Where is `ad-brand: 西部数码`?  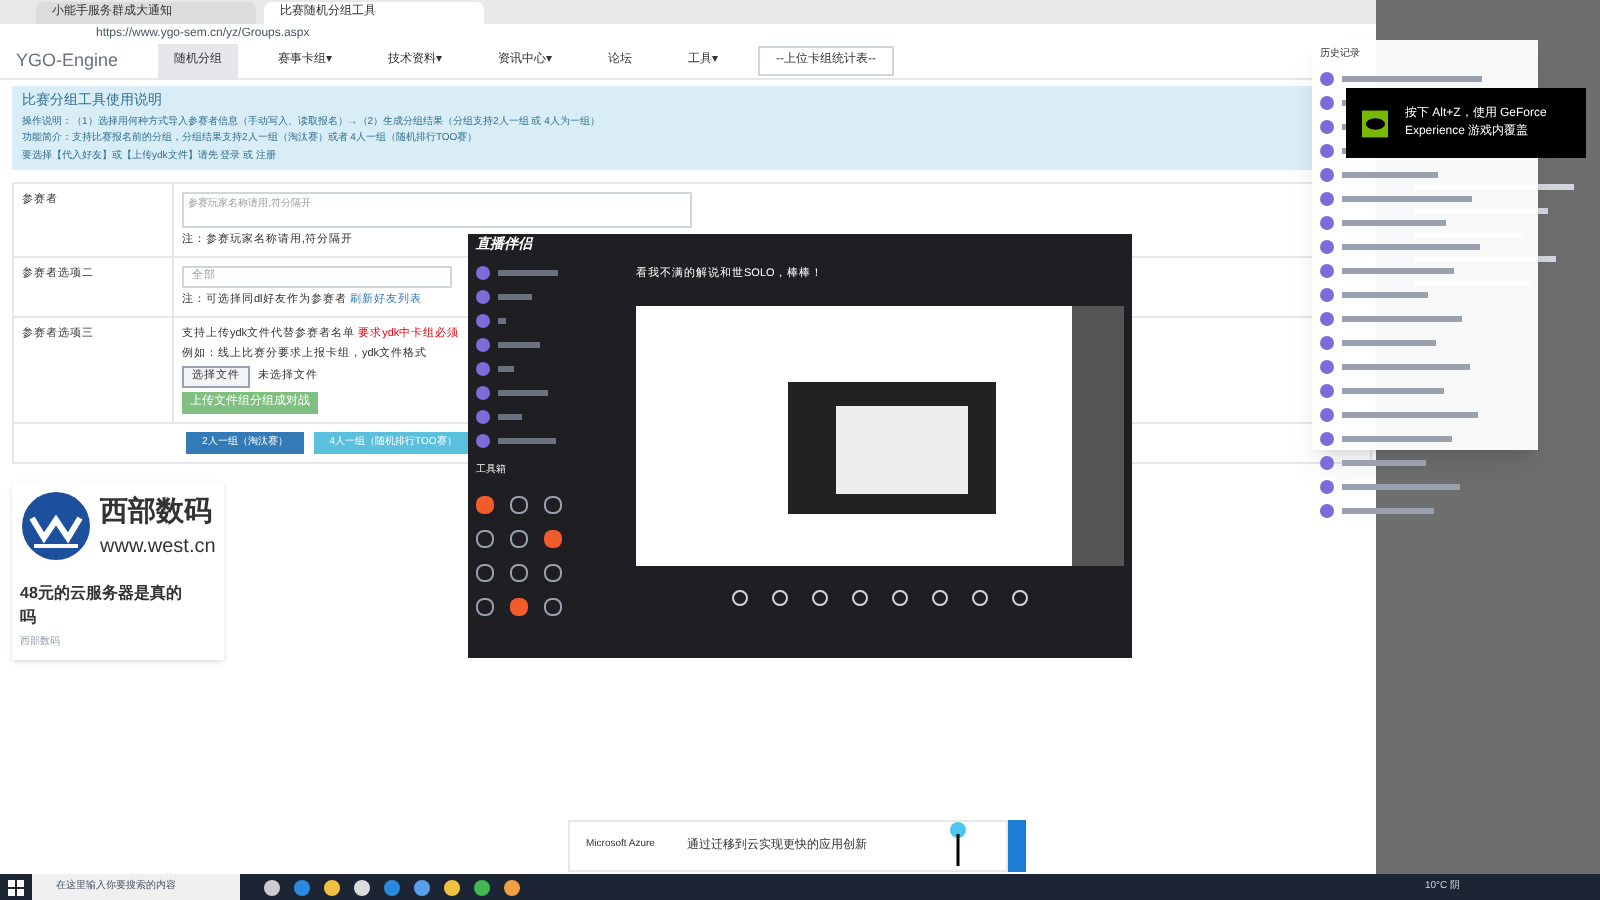 ad-brand: 西部数码 is located at coordinates (157, 511).